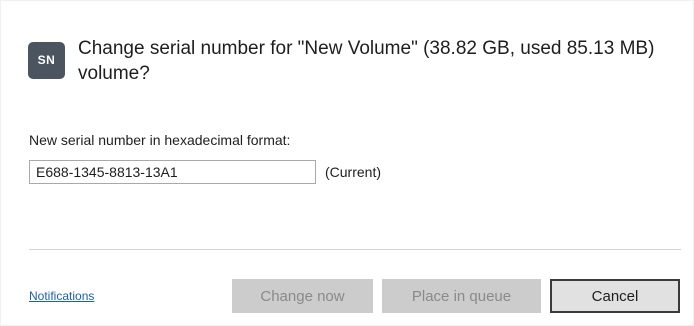  What do you see at coordinates (302, 296) in the screenshot?
I see `change-now-button: Change now` at bounding box center [302, 296].